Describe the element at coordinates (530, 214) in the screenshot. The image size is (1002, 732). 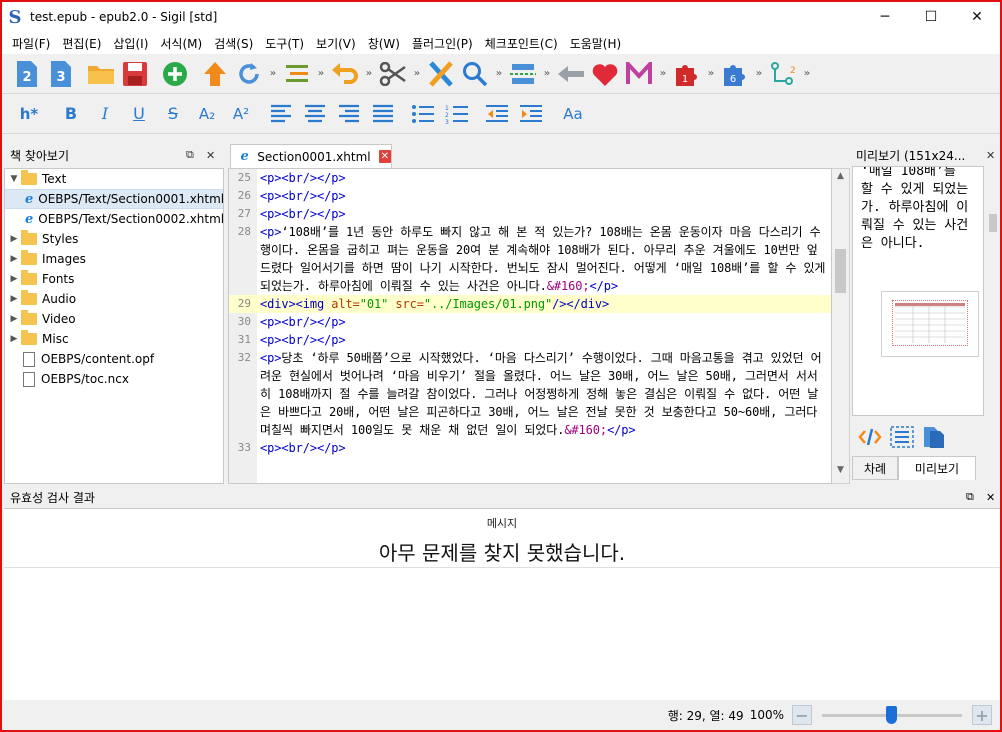
I see `code-line: 27 <p><br/></p>` at that location.